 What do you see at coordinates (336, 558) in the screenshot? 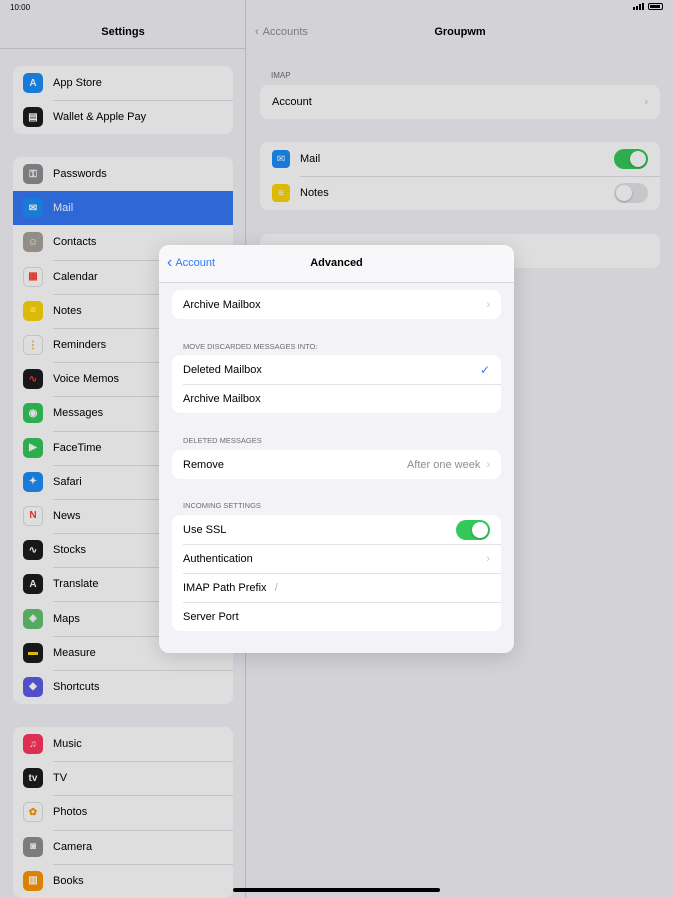
I see `authentication-row: Authentication ›` at bounding box center [336, 558].